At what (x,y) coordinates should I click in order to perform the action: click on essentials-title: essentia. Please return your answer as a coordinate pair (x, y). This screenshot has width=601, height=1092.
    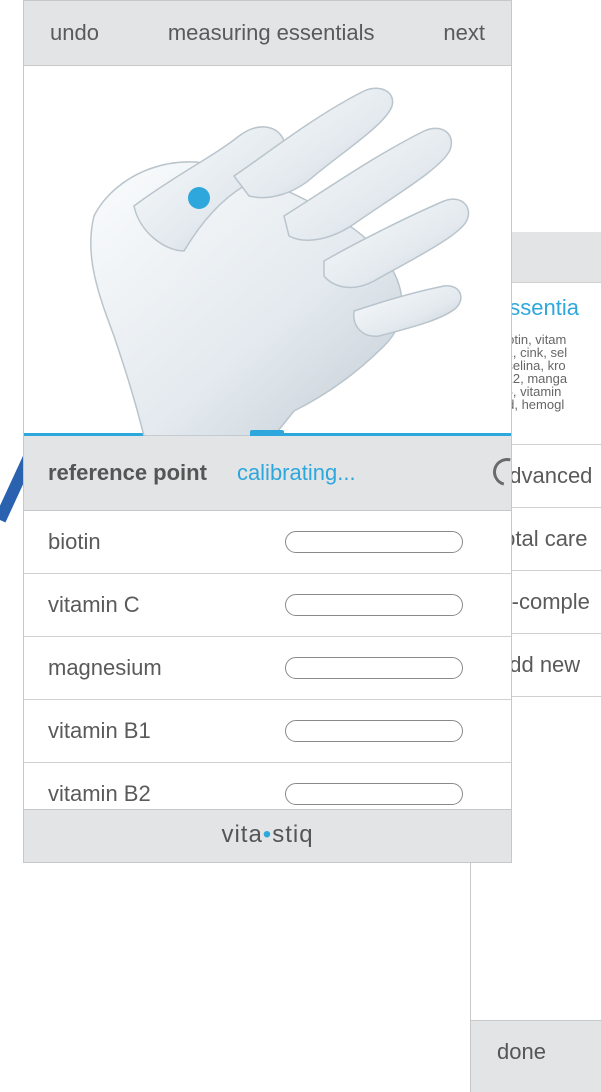
    Looking at the image, I should click on (538, 307).